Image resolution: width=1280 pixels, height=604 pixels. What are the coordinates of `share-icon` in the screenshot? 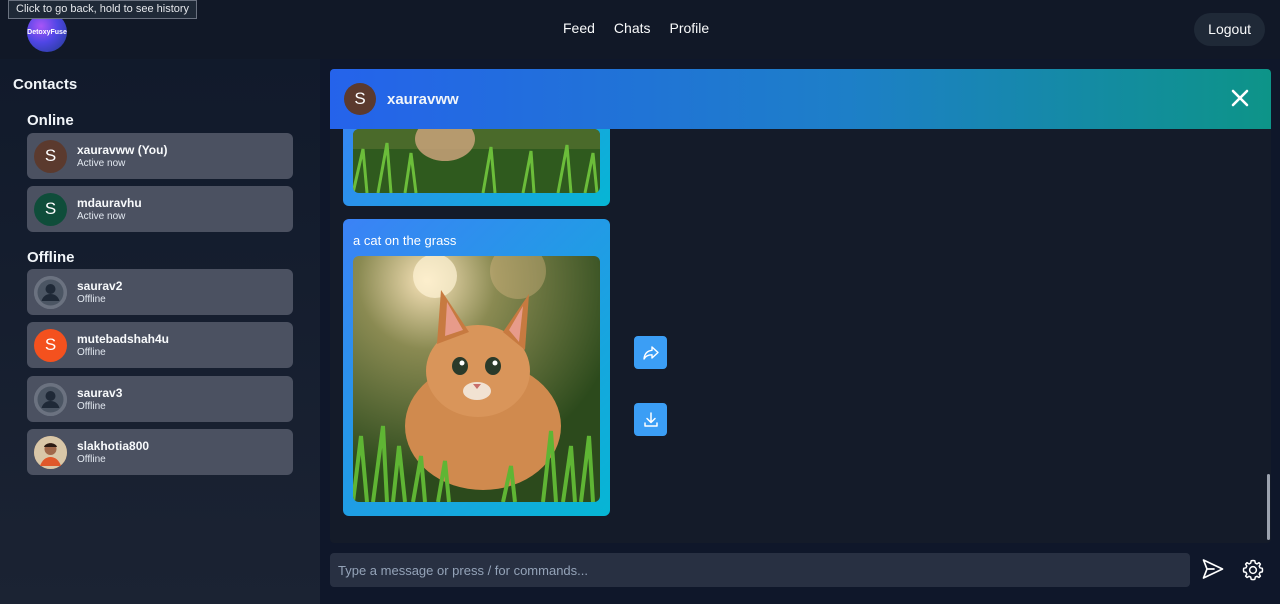 It's located at (650, 352).